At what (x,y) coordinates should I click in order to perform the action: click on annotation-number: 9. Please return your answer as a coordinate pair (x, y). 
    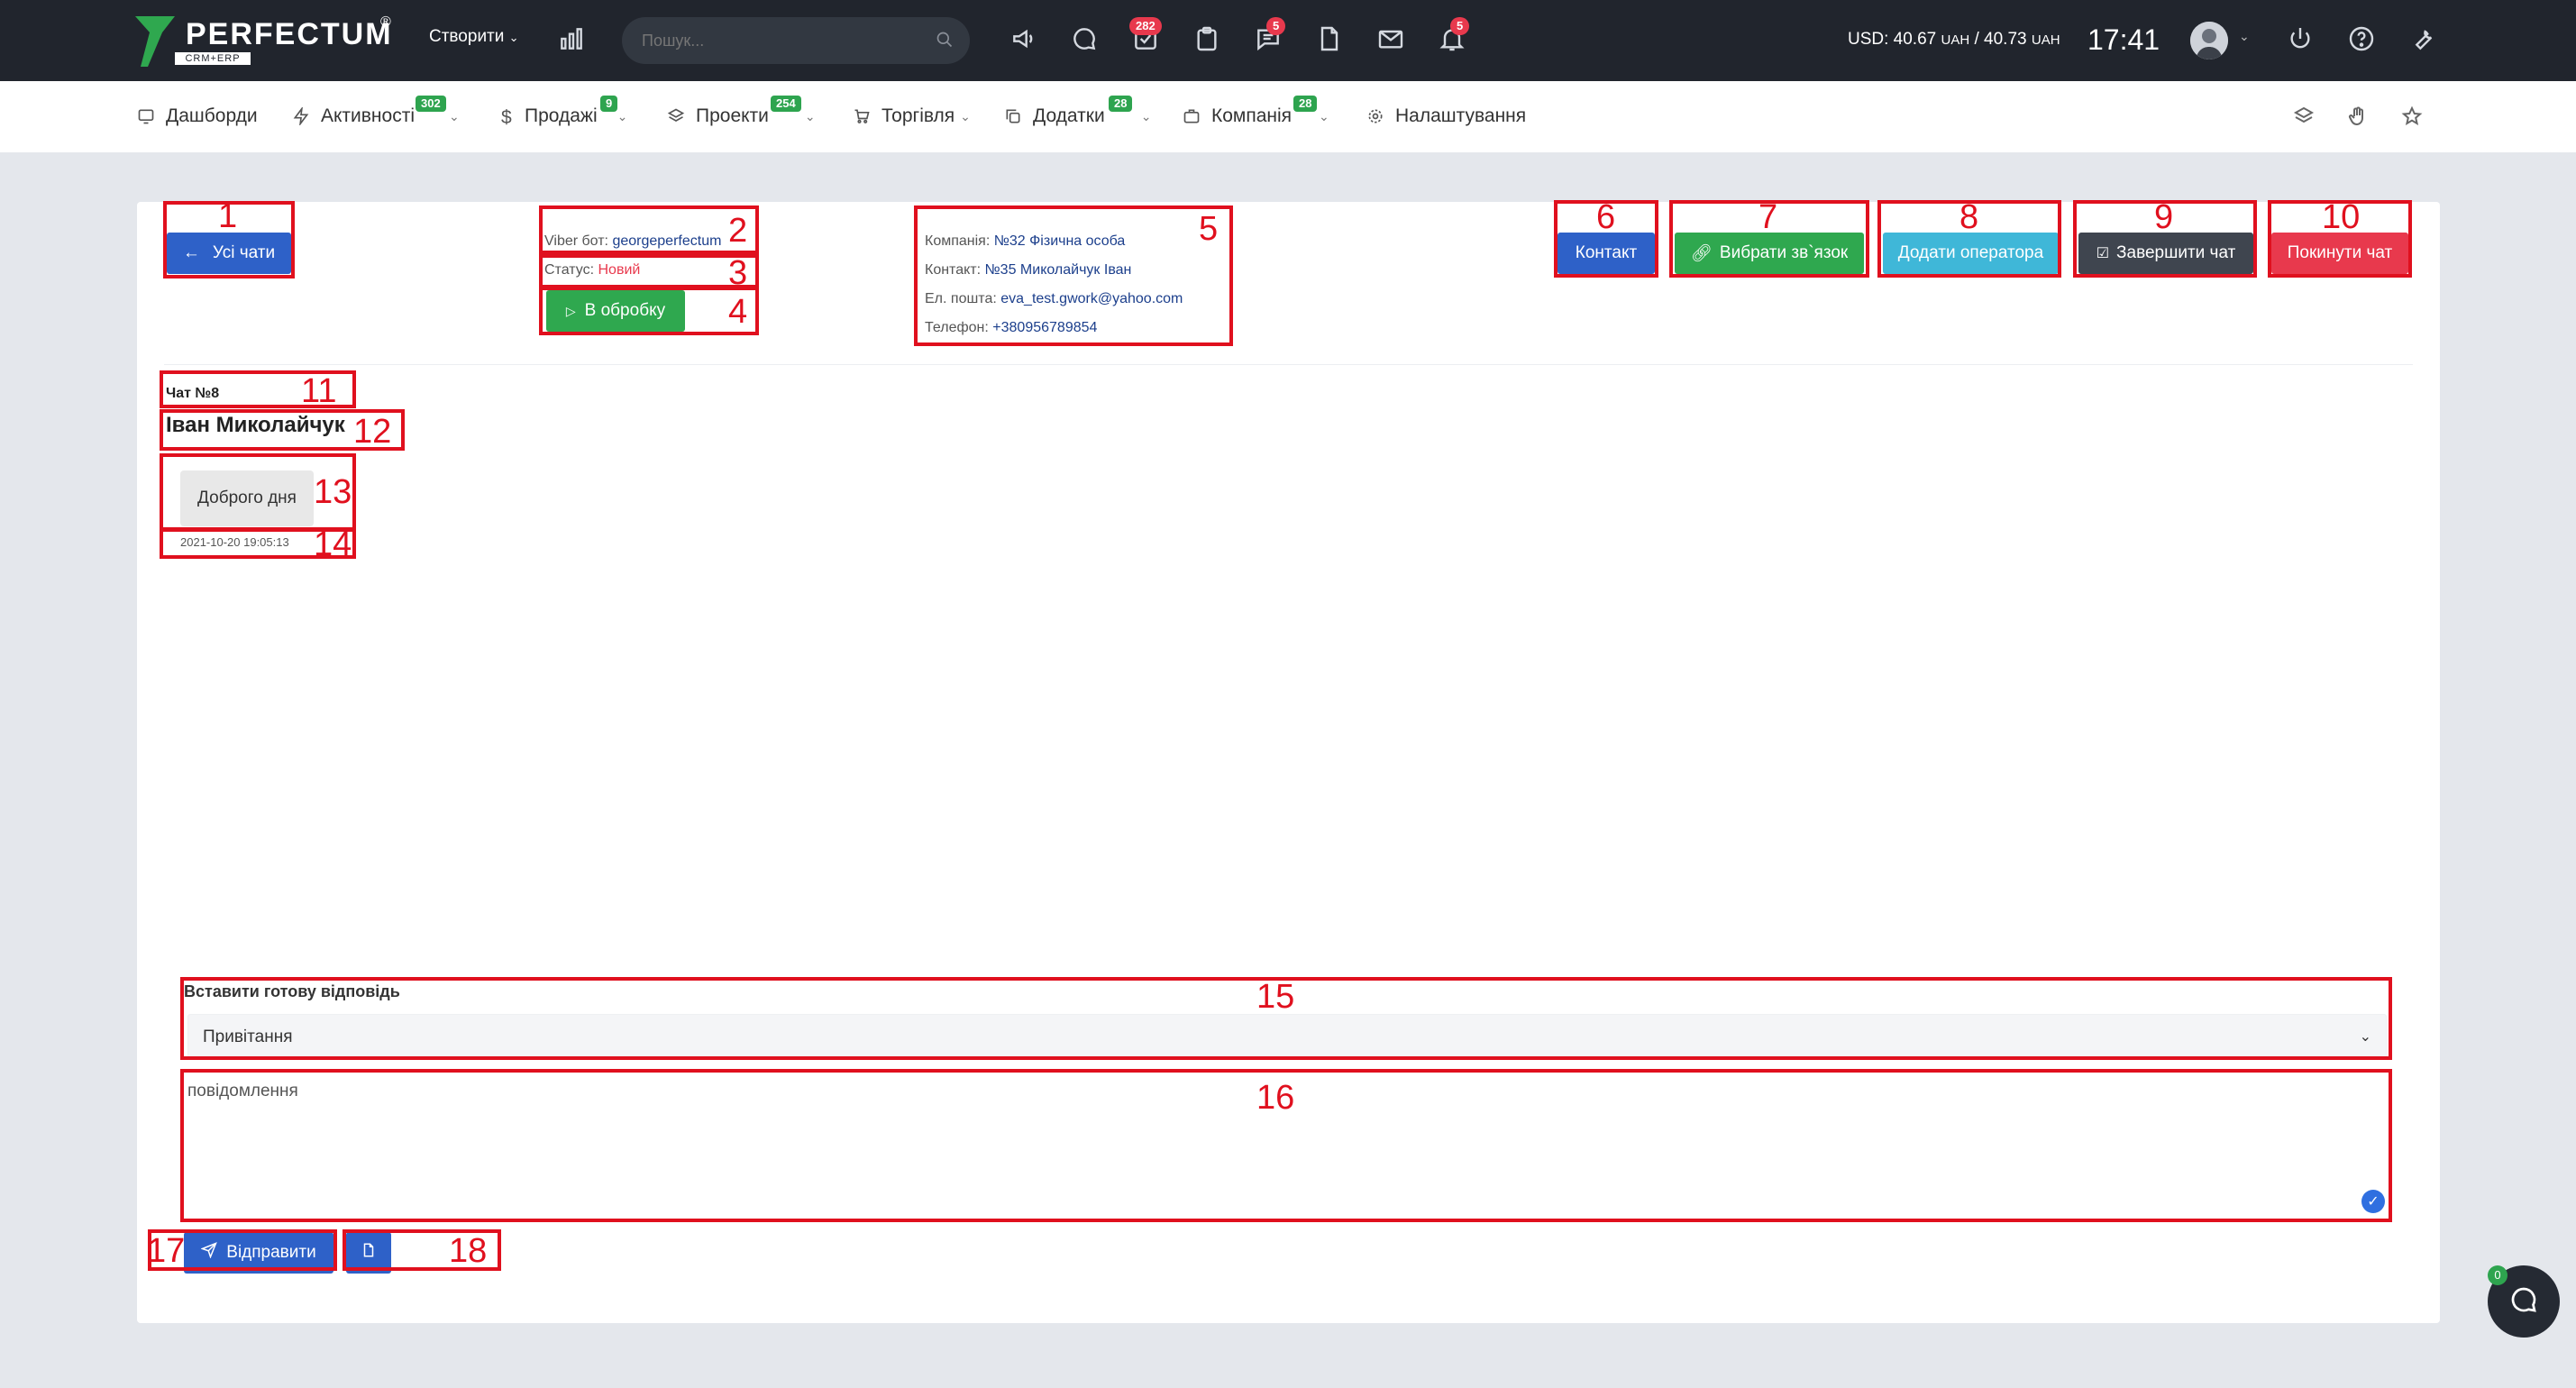
    Looking at the image, I should click on (2164, 217).